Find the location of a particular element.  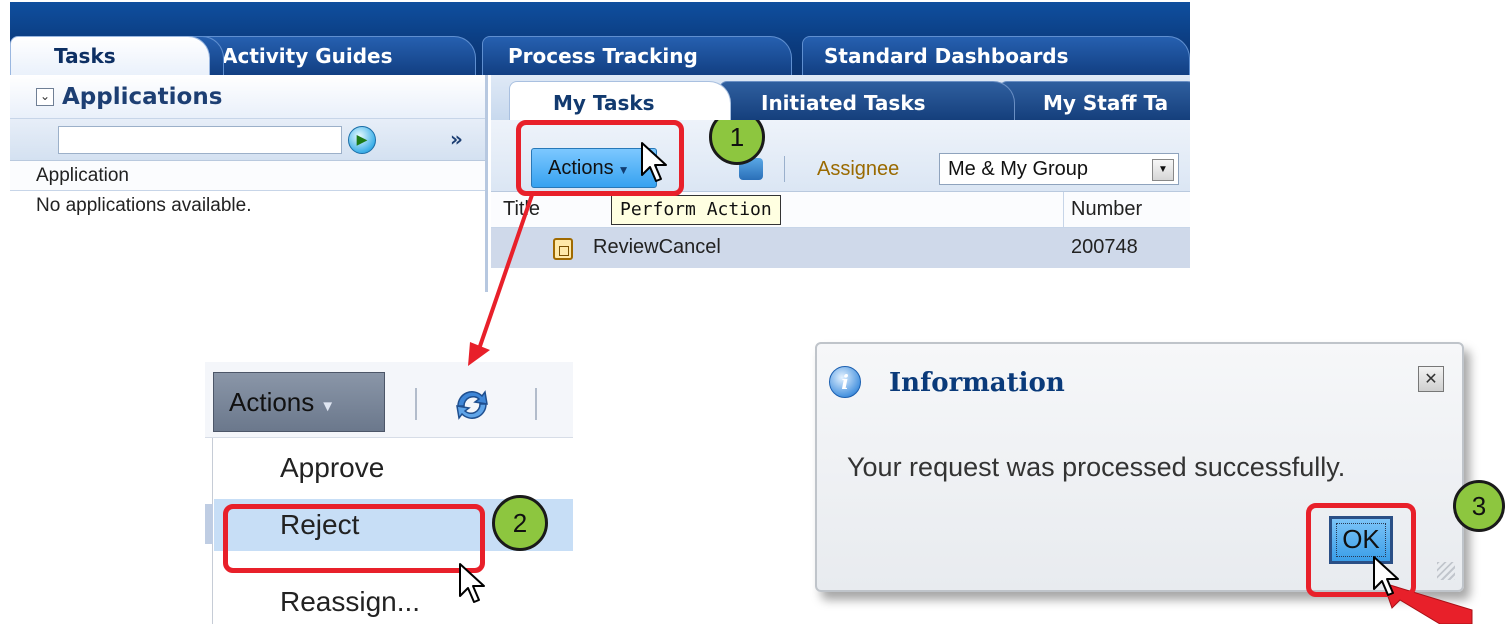

dialog-message: Your request was processed successfully. is located at coordinates (1096, 467).